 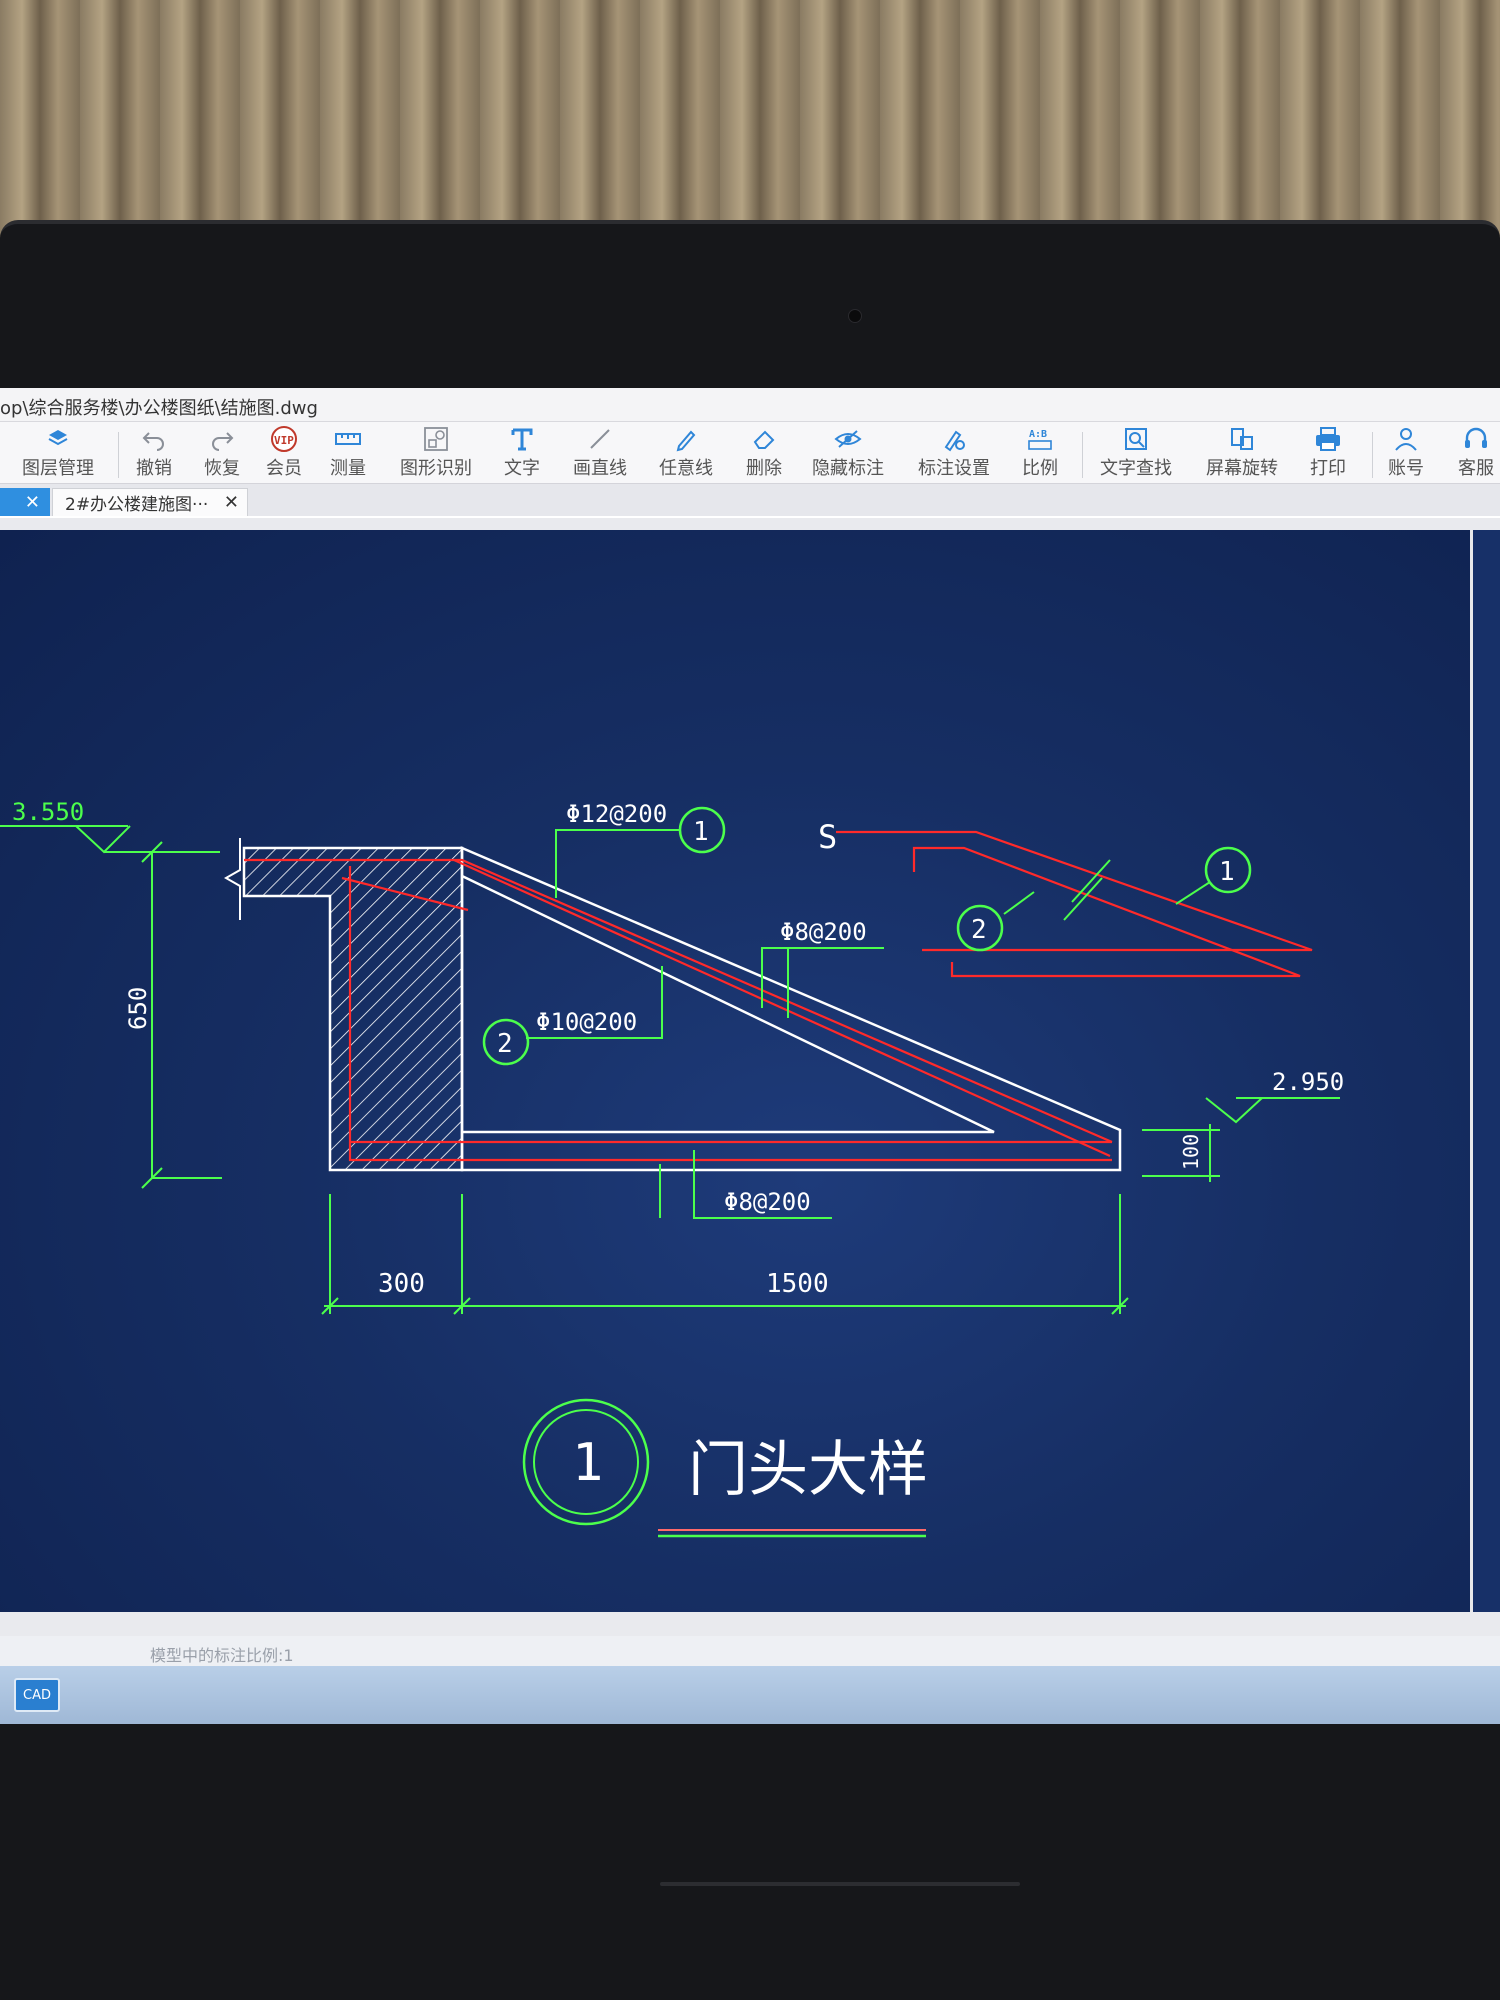 What do you see at coordinates (750, 1695) in the screenshot?
I see `os-taskbar: CAD` at bounding box center [750, 1695].